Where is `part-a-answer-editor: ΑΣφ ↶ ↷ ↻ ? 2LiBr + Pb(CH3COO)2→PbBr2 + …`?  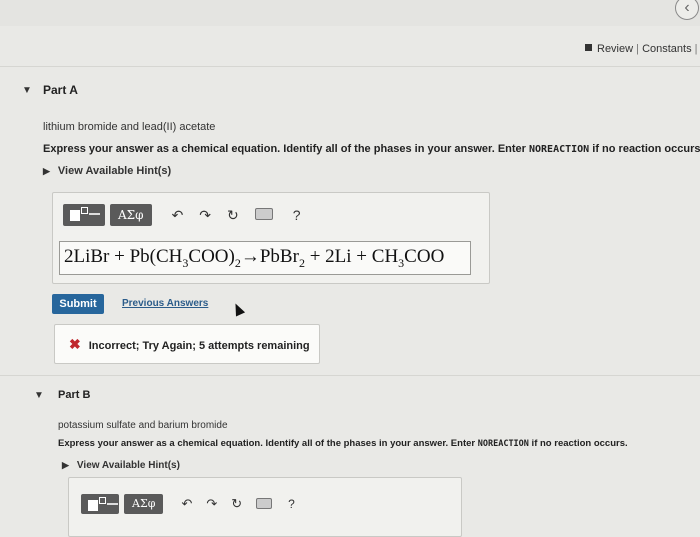
part-a-answer-editor: ΑΣφ ↶ ↷ ↻ ? 2LiBr + Pb(CH3COO)2→PbBr2 + … is located at coordinates (271, 238).